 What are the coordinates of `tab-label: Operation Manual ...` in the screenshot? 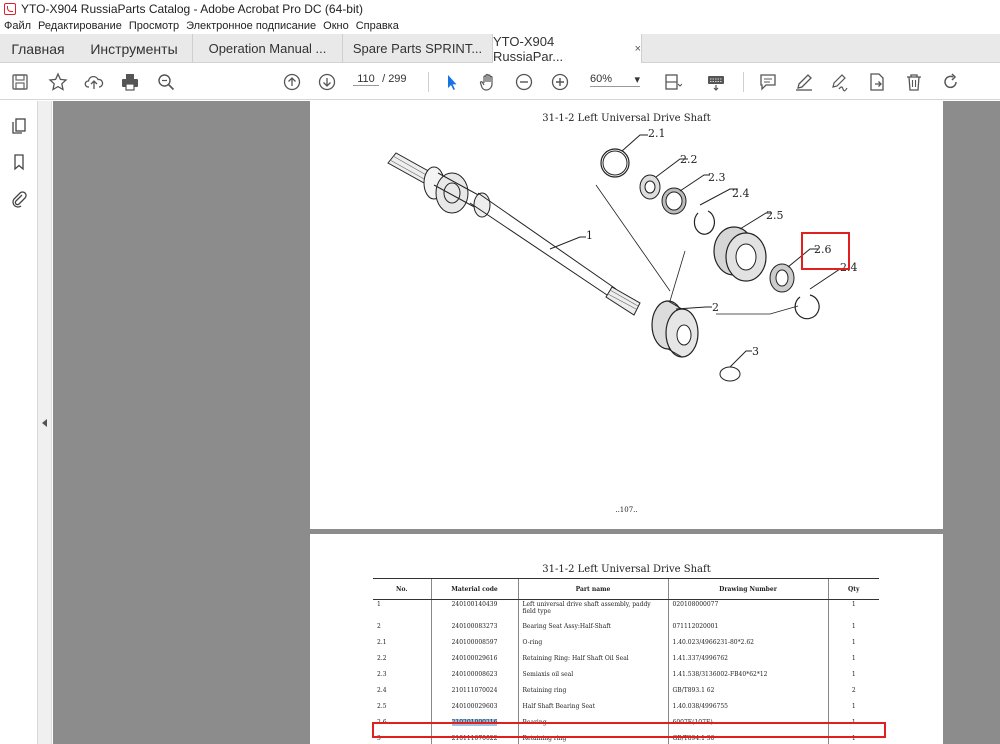 It's located at (267, 48).